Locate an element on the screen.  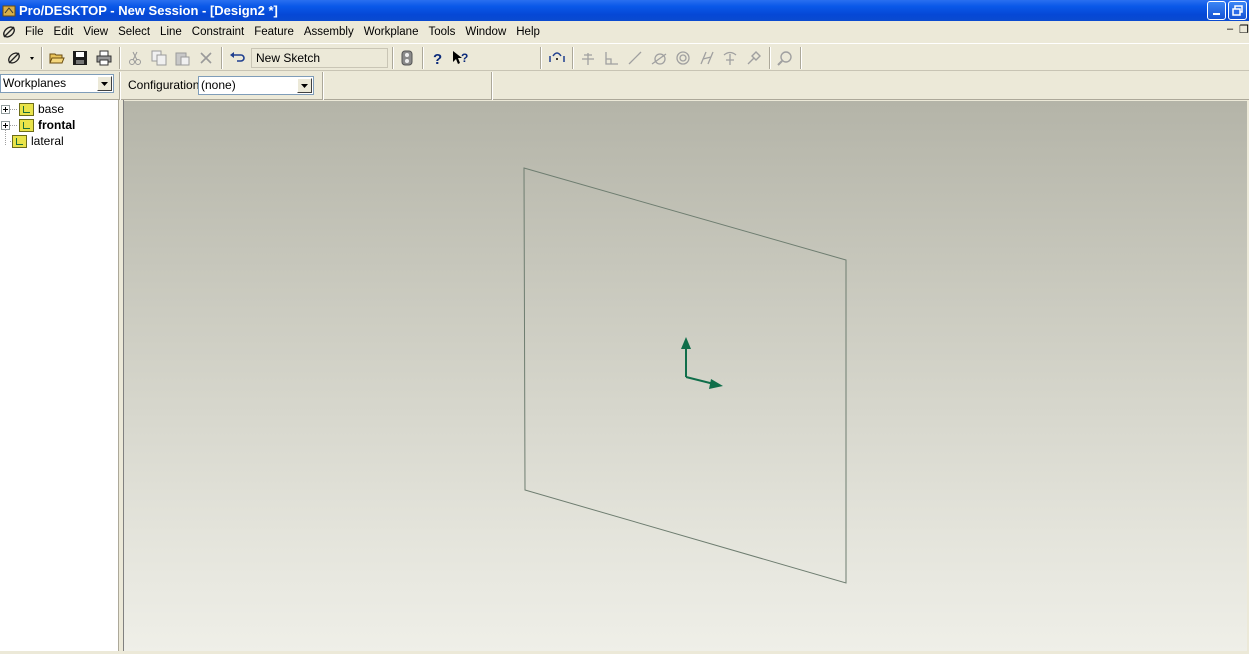
save-button is located at coordinates (80, 58).